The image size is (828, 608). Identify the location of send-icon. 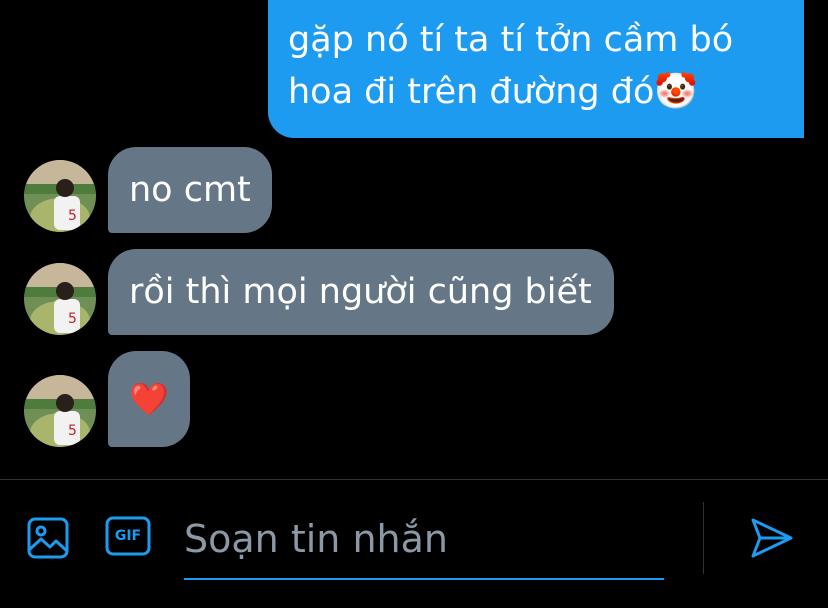
(772, 538).